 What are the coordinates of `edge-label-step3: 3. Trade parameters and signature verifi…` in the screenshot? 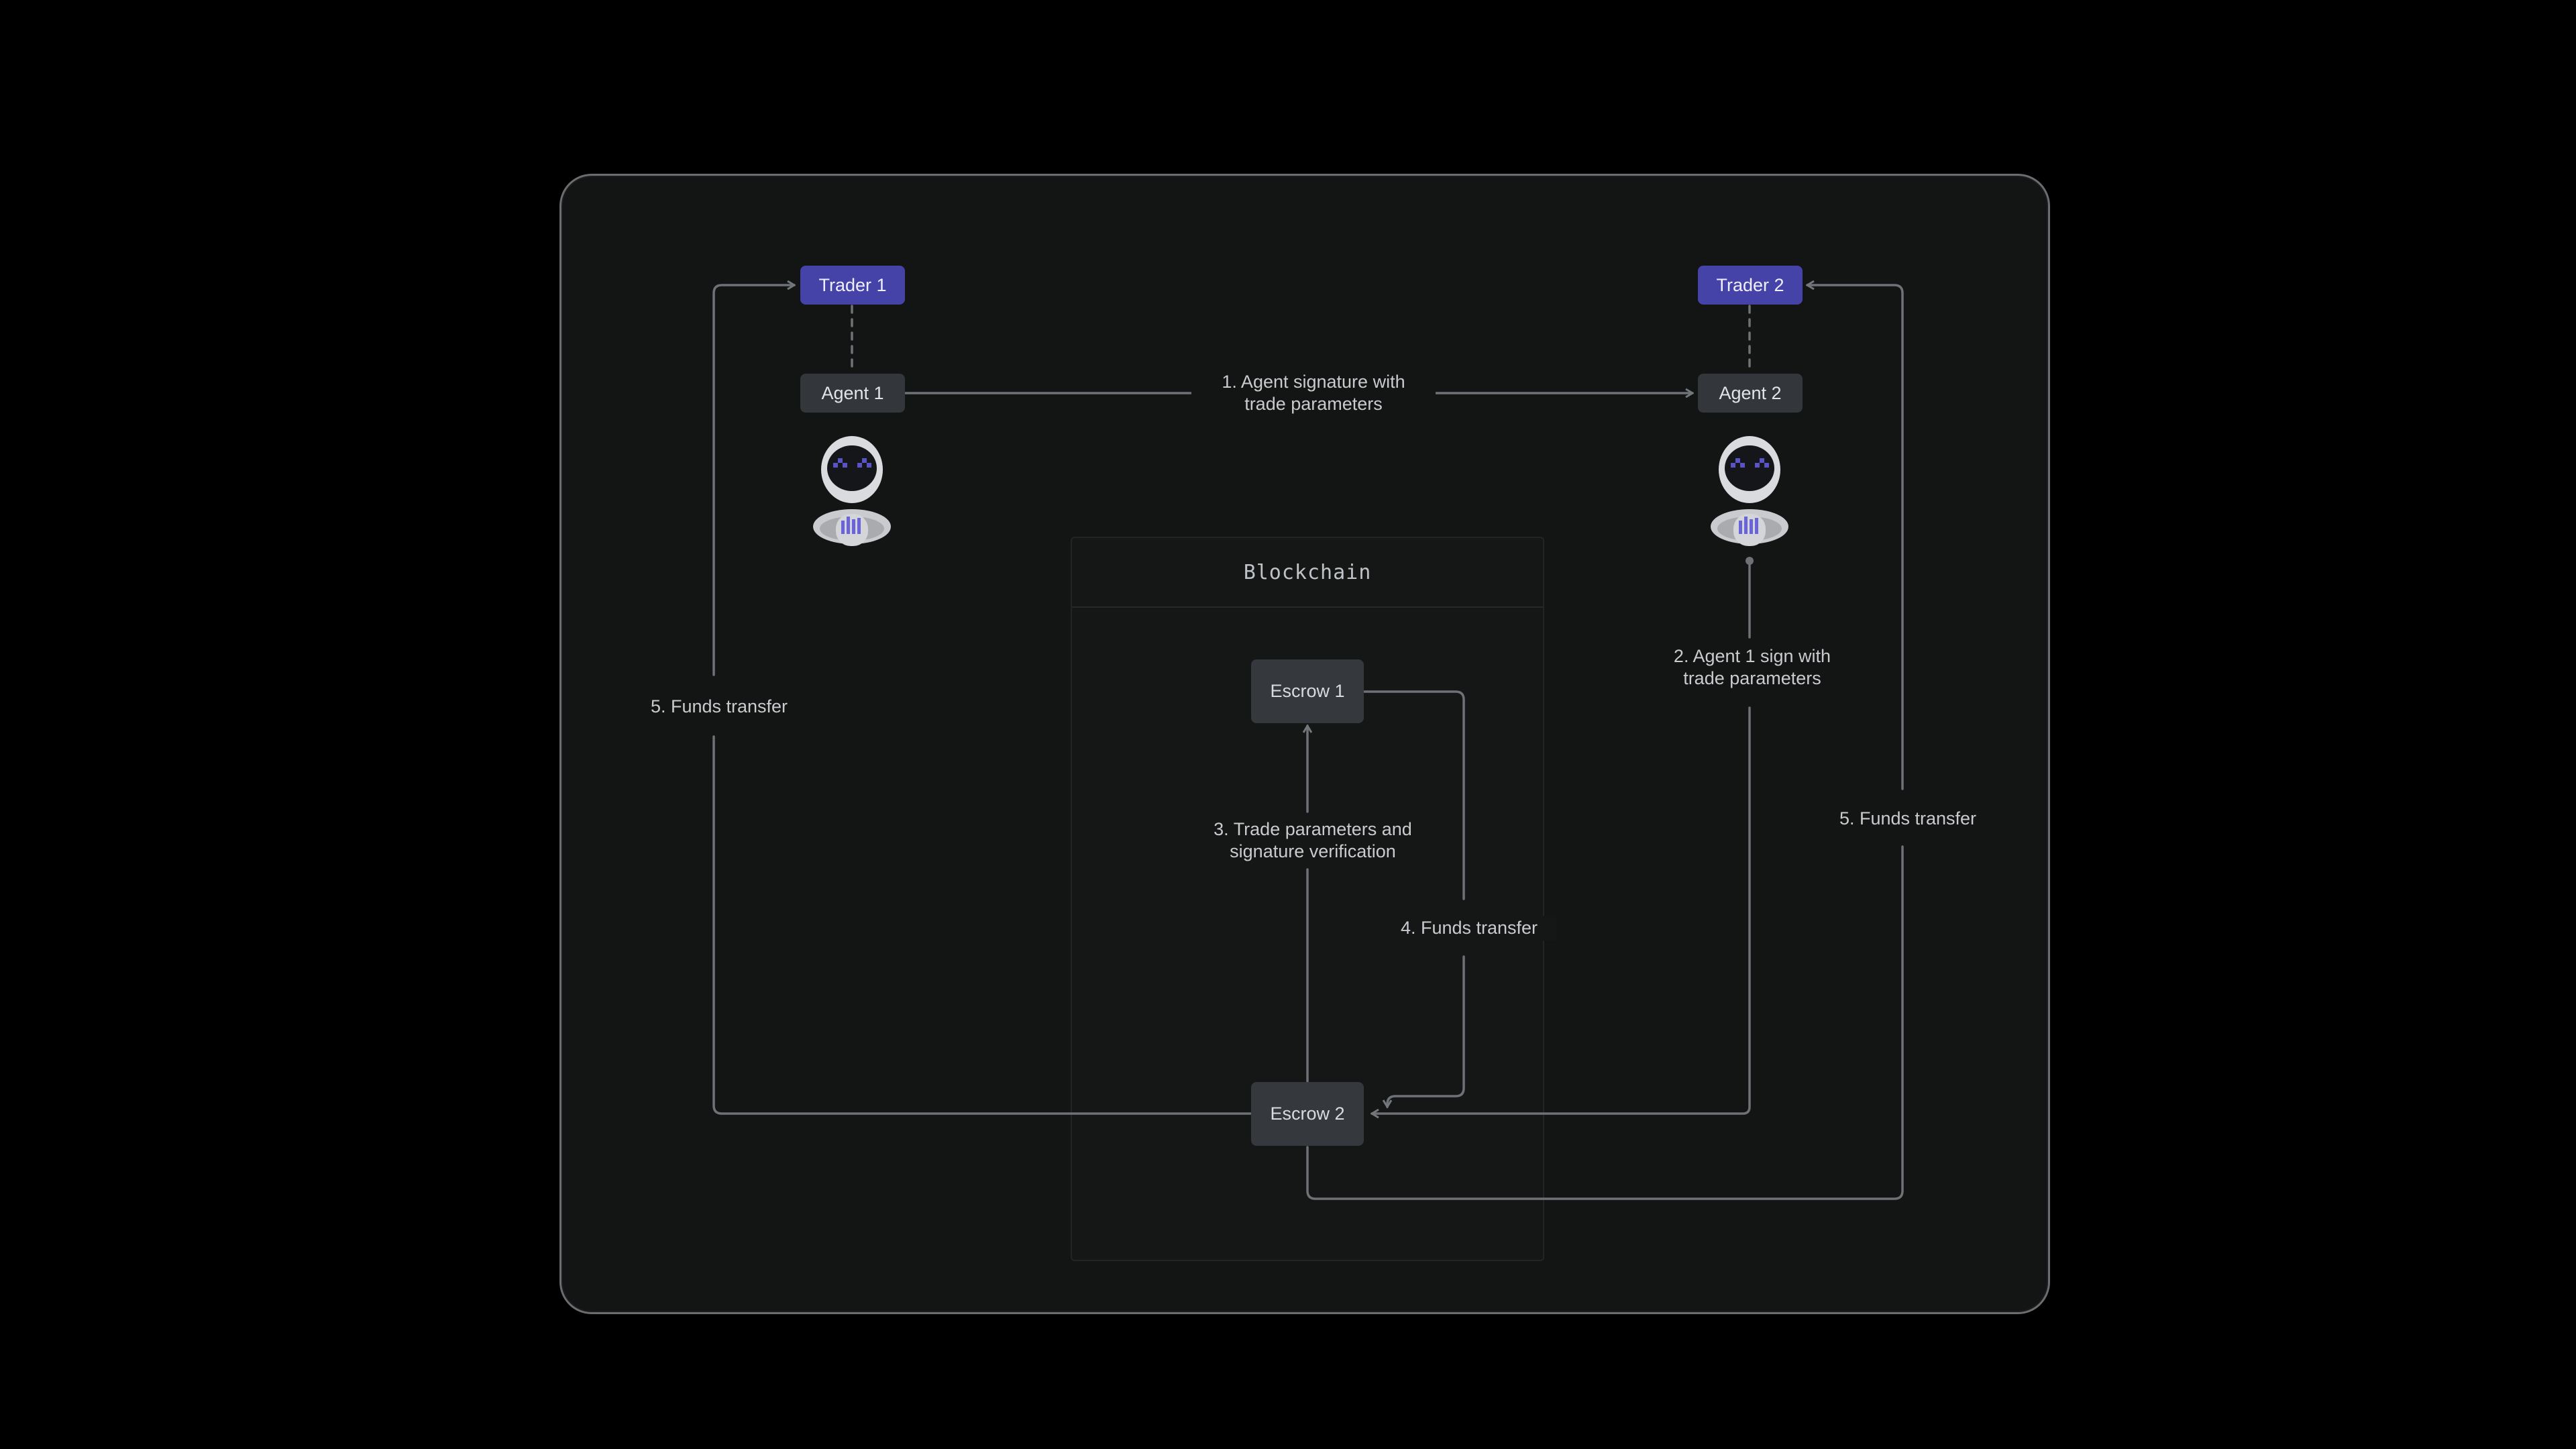 It's located at (1312, 840).